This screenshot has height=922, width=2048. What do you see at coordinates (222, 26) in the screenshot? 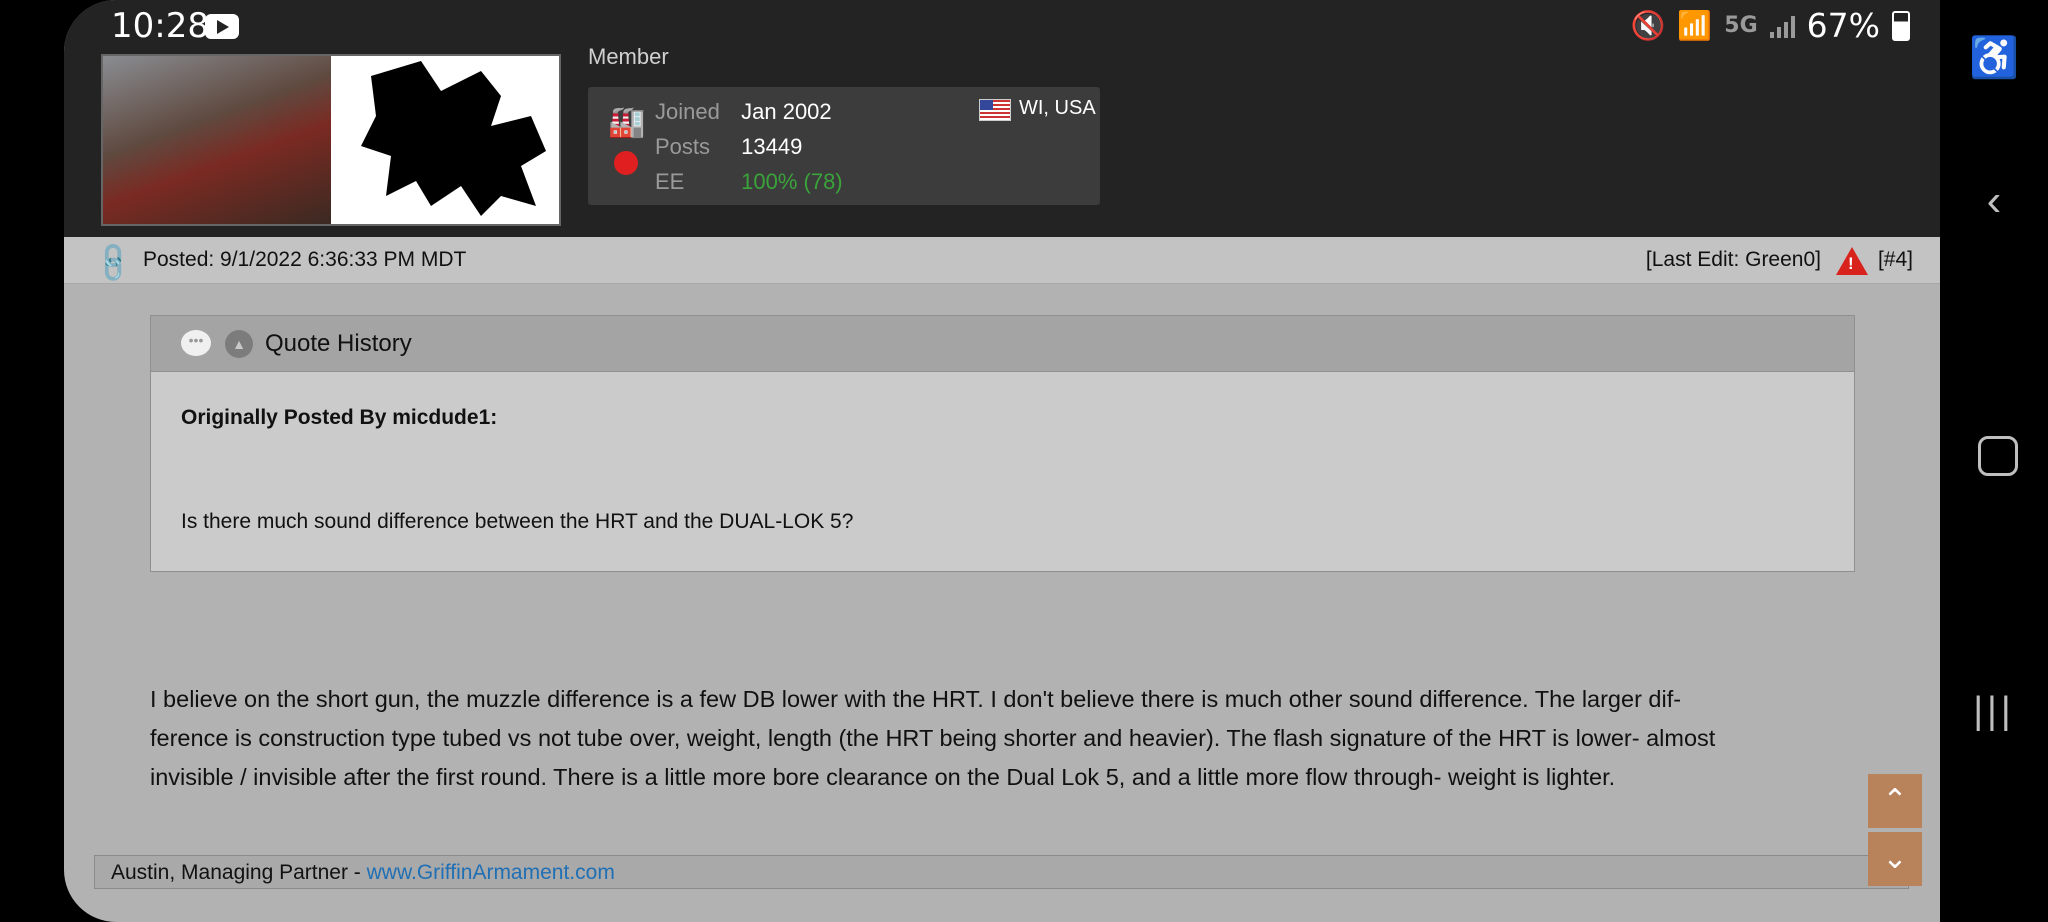
I see `youtube-icon` at bounding box center [222, 26].